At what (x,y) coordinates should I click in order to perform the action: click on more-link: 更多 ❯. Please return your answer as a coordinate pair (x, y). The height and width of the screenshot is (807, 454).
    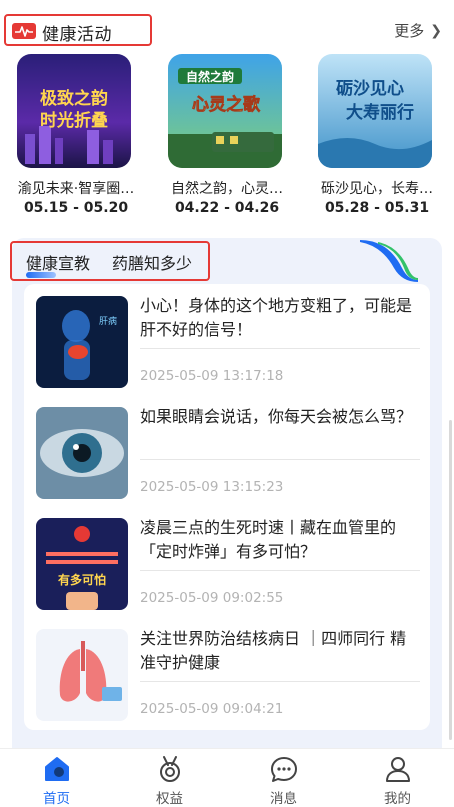
    Looking at the image, I should click on (418, 30).